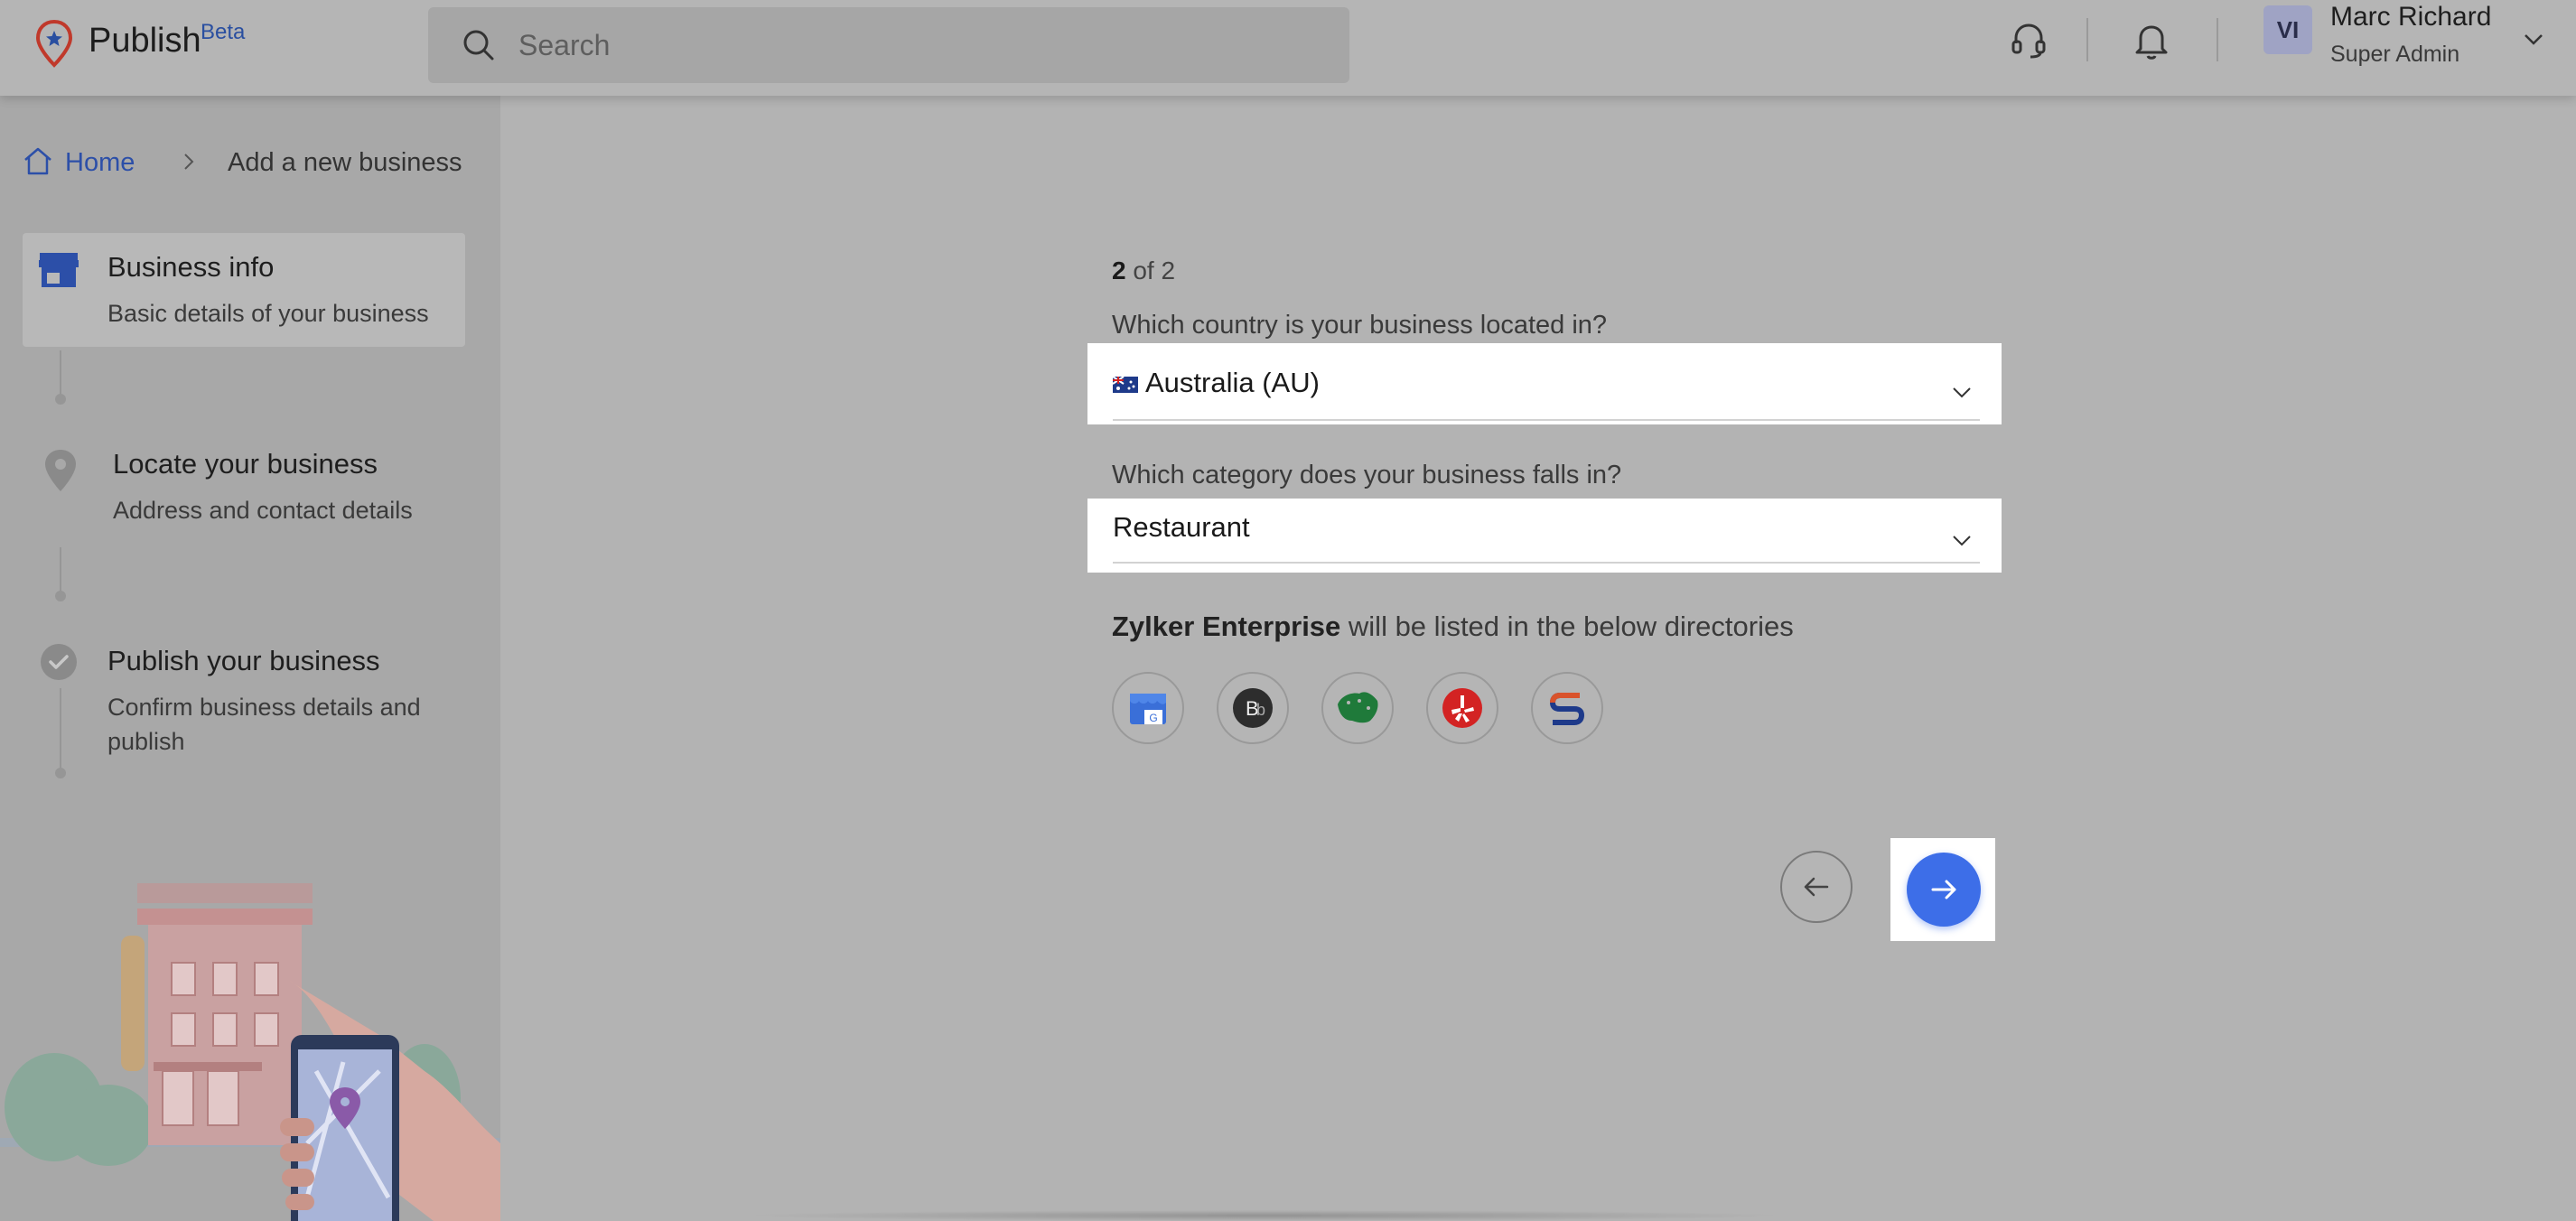  What do you see at coordinates (1125, 384) in the screenshot?
I see `australia-flag-icon` at bounding box center [1125, 384].